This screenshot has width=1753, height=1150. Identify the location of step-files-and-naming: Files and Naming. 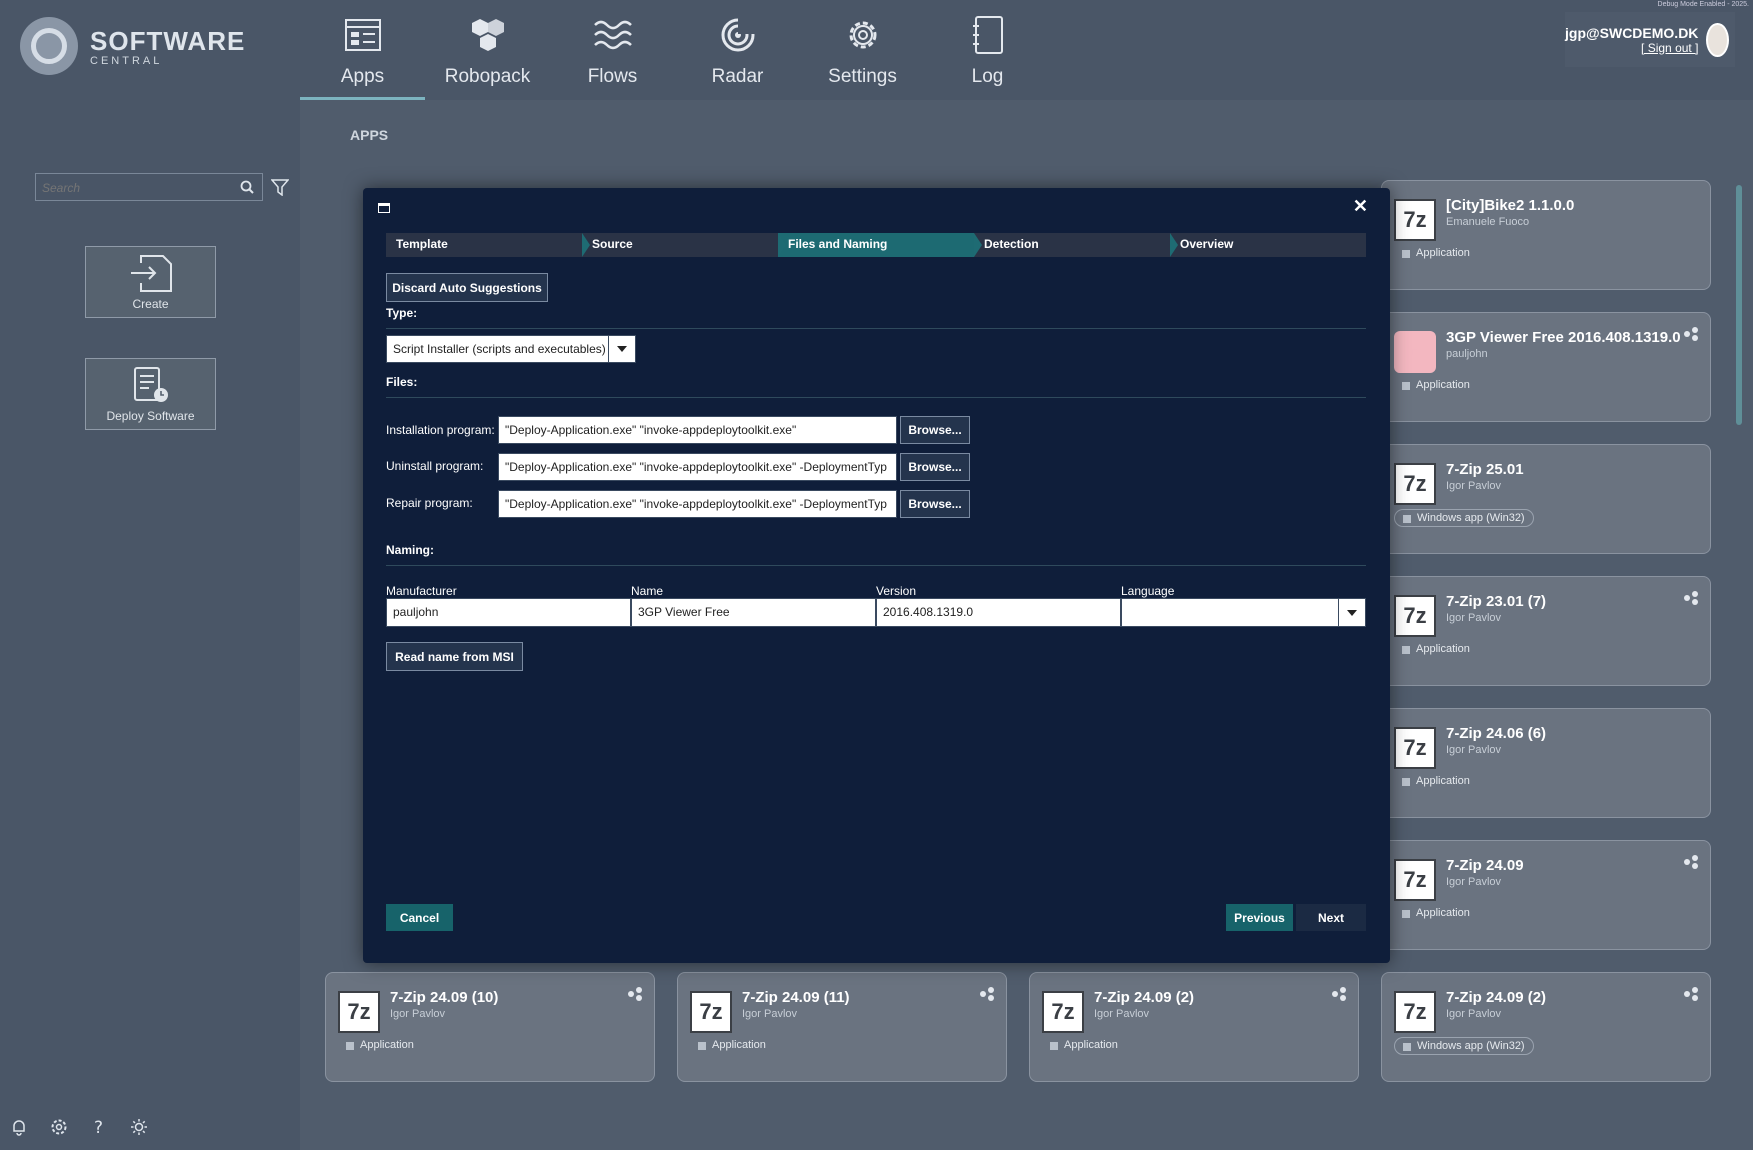
(880, 245).